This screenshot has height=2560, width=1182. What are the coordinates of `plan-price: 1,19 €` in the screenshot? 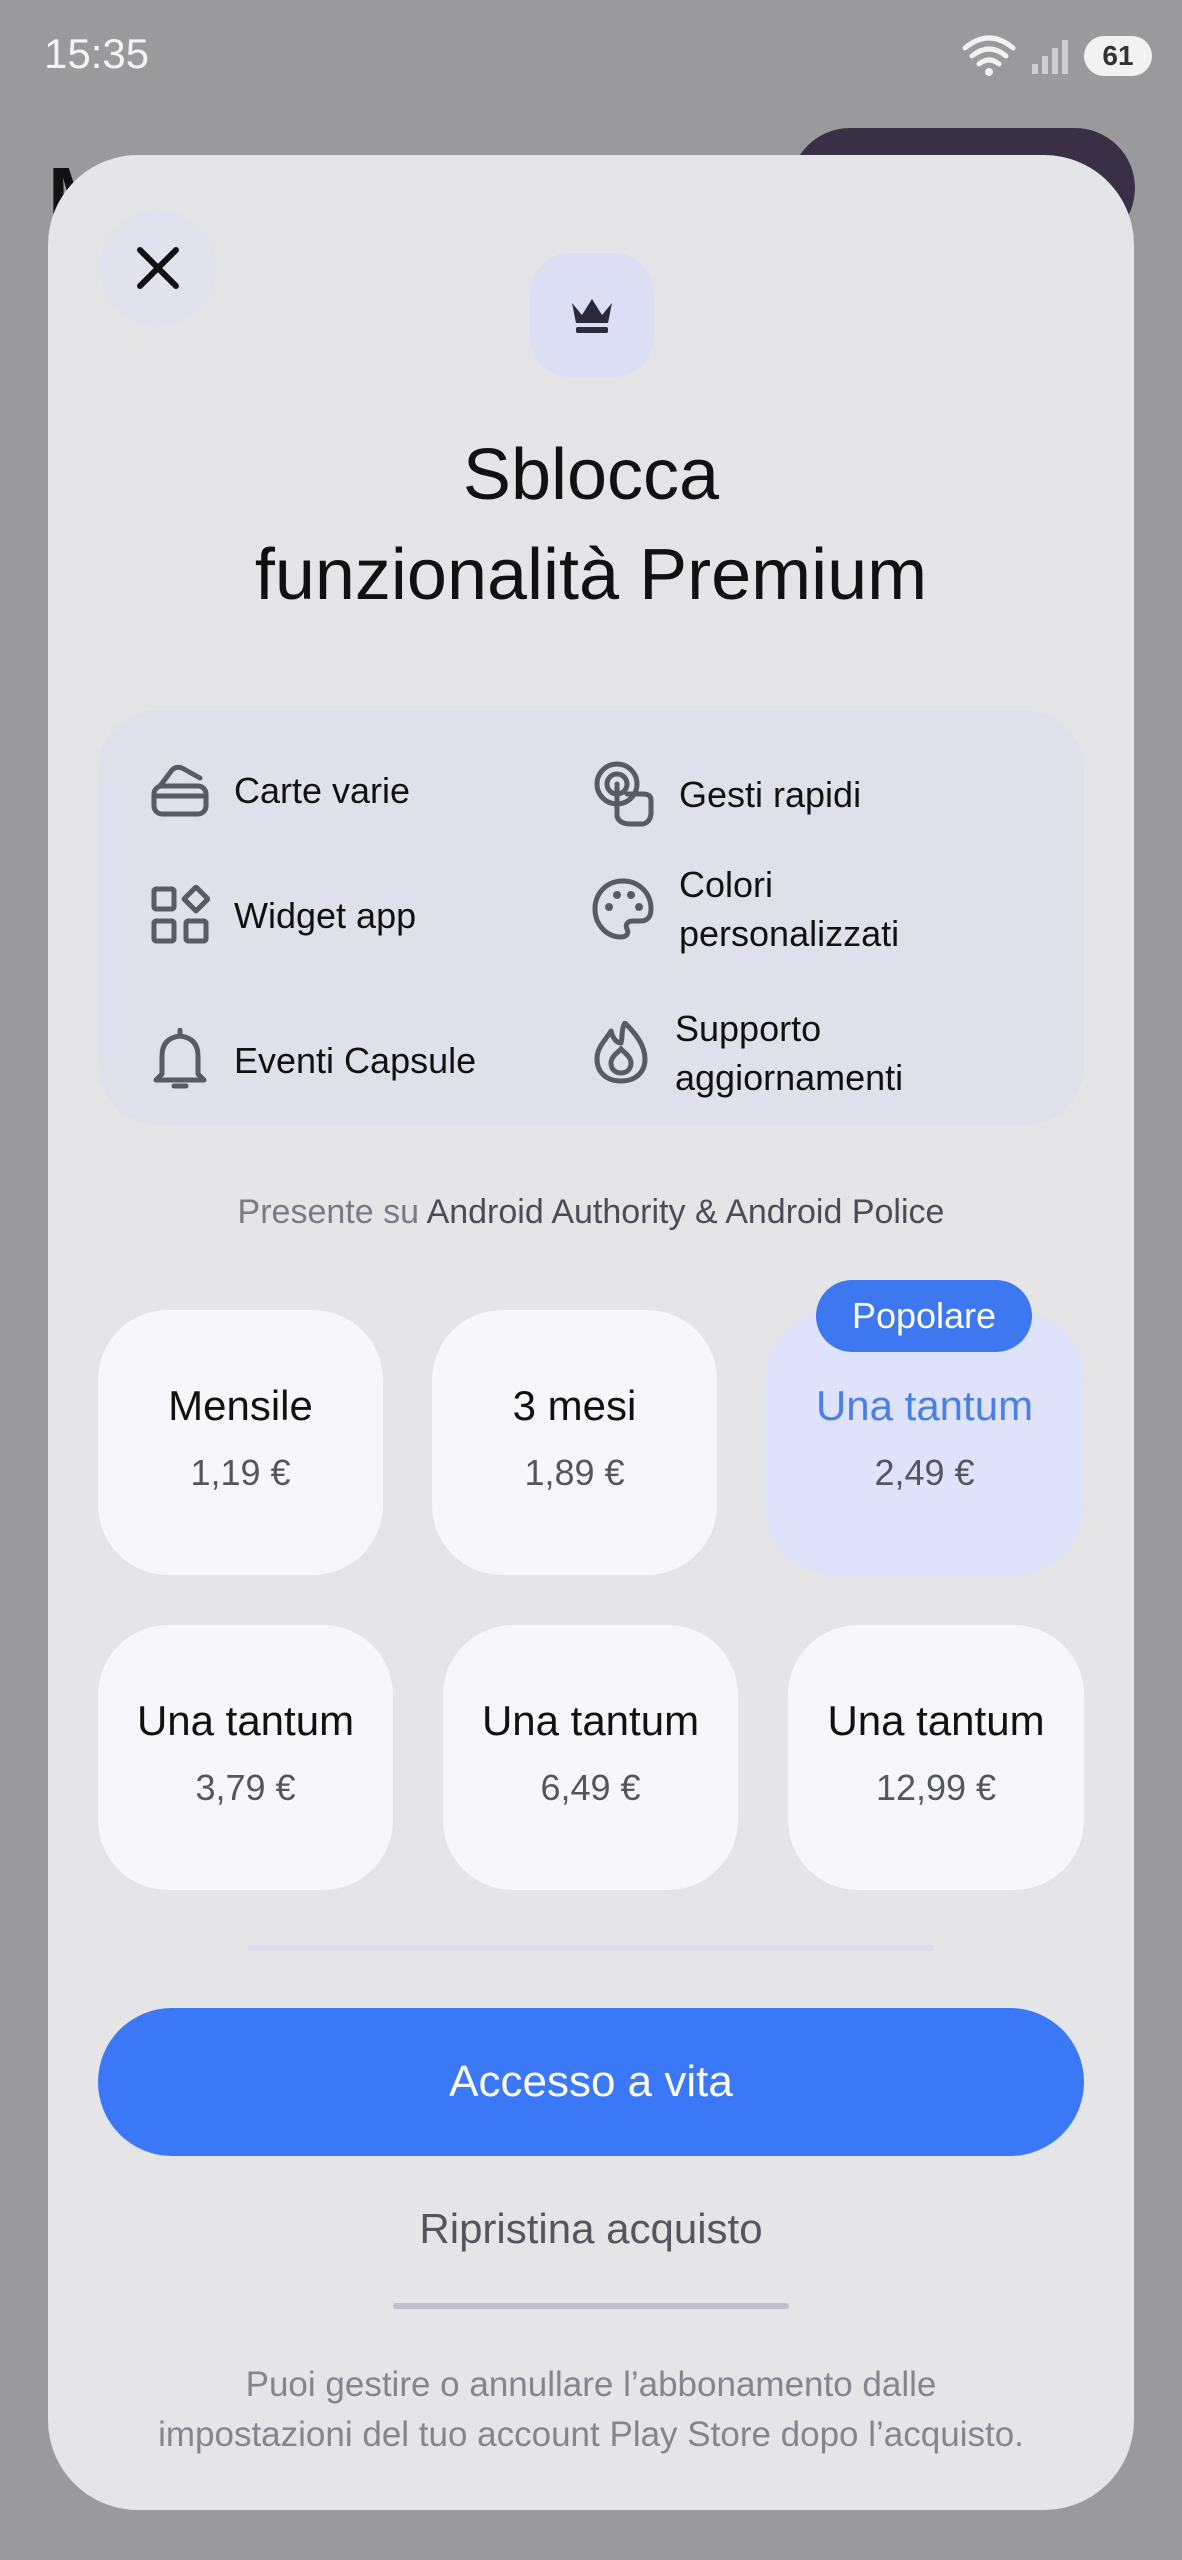 It's located at (240, 1472).